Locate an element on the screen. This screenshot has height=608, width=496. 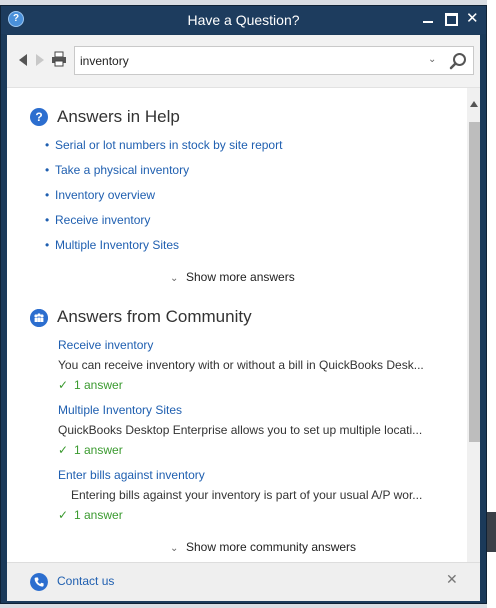
search-input is located at coordinates (250, 61).